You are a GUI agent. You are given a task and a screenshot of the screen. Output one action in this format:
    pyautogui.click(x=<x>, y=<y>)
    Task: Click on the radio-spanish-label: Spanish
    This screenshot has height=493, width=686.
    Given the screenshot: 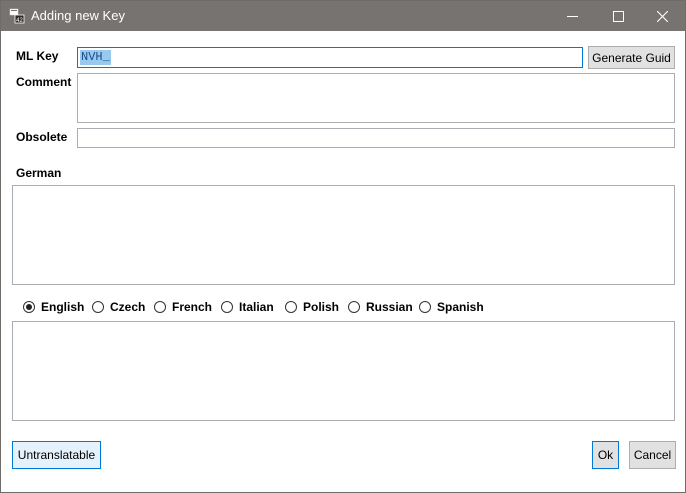 What is the action you would take?
    pyautogui.click(x=460, y=307)
    